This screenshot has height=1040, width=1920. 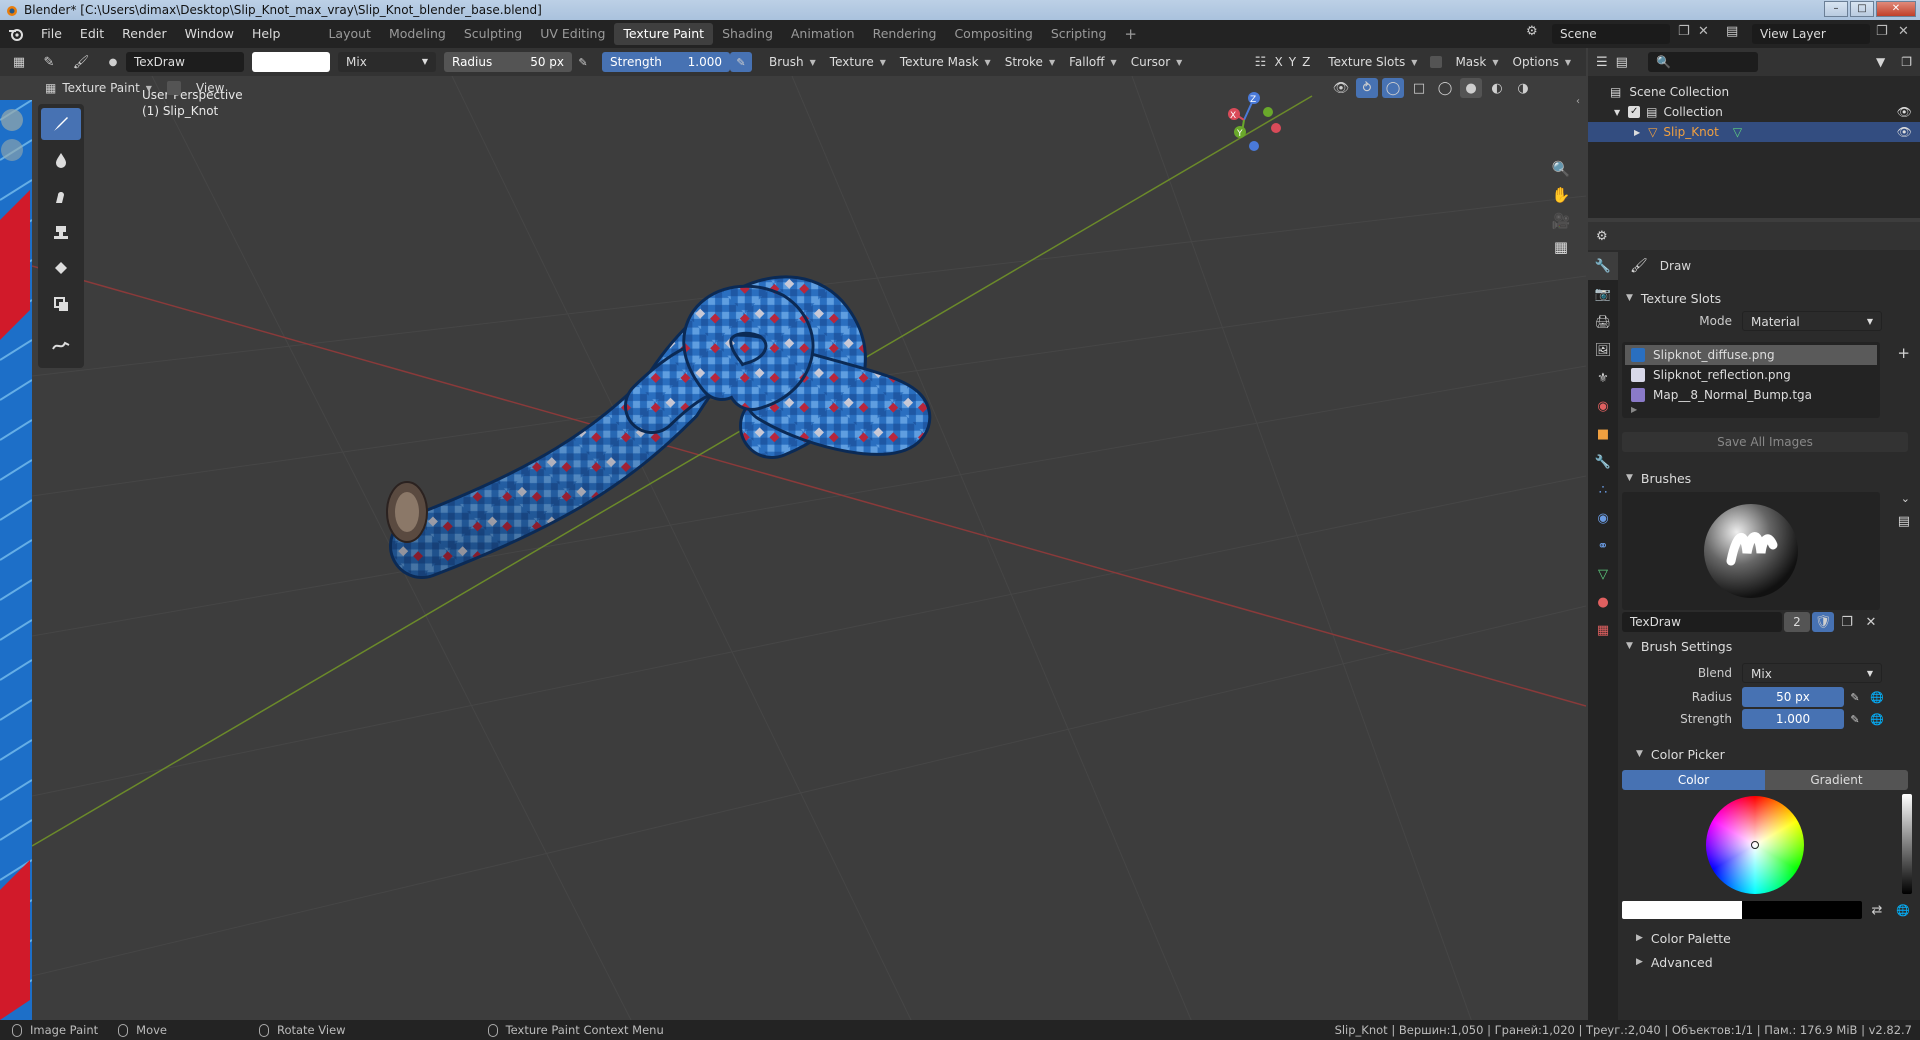 What do you see at coordinates (905, 34) in the screenshot?
I see `tab-rendering: Rendering` at bounding box center [905, 34].